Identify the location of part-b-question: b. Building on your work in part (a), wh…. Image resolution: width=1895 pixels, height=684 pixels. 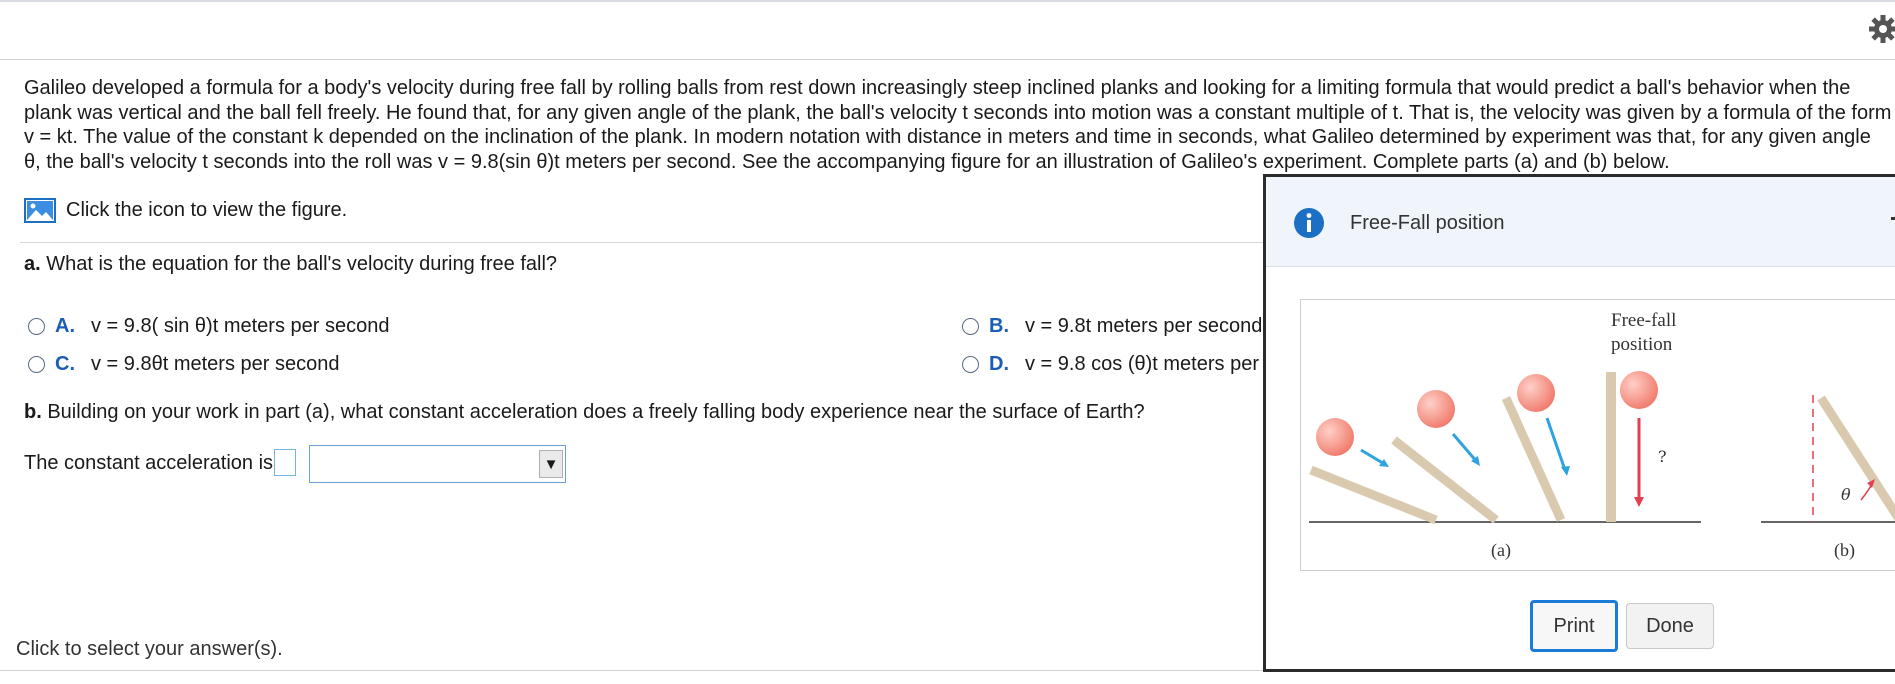
(584, 412).